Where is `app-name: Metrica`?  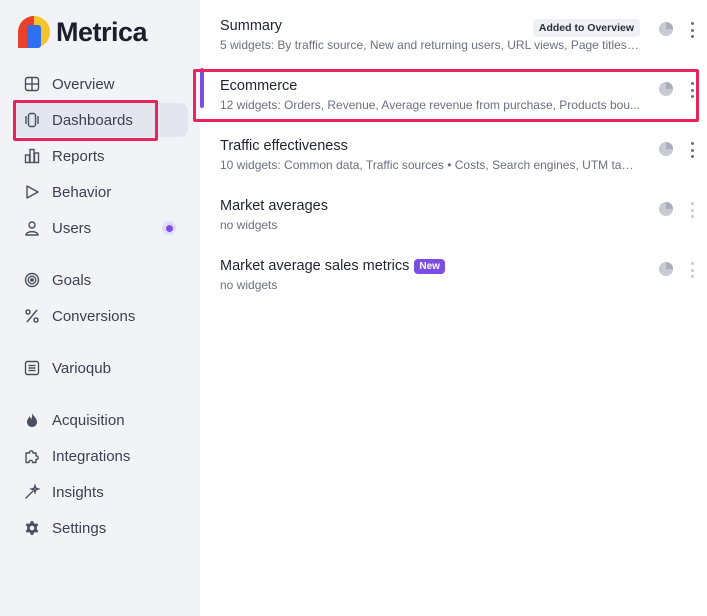
app-name: Metrica is located at coordinates (102, 31).